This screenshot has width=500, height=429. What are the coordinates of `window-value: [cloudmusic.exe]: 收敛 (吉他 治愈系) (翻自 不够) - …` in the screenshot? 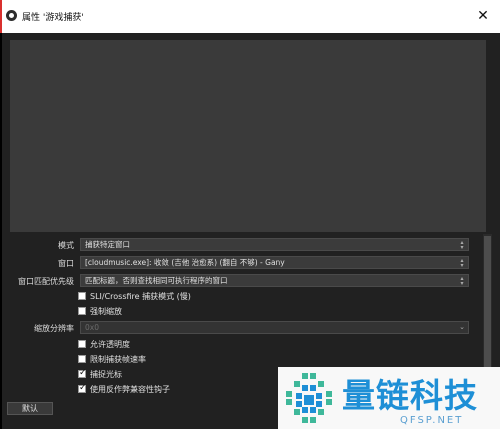 It's located at (185, 262).